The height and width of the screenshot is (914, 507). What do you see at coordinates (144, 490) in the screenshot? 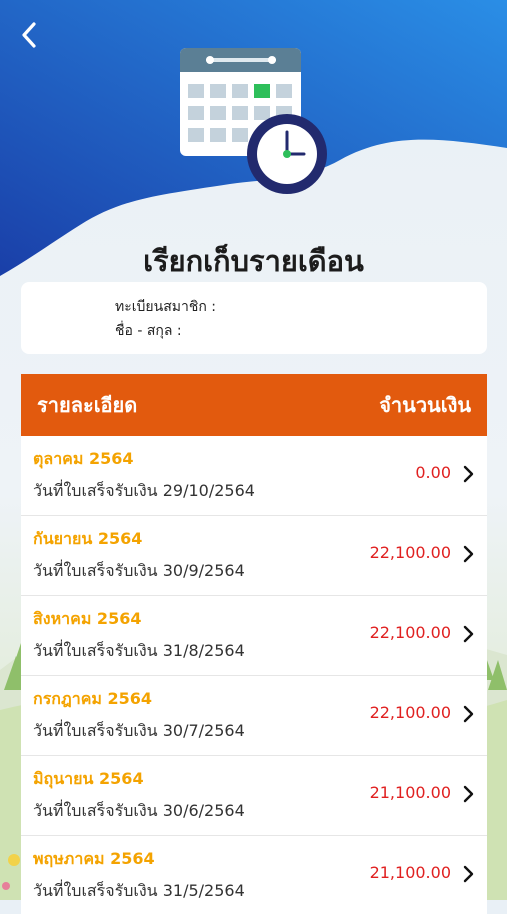
I see `row-receipt-date: วันที่ใบเสร็จรับเงิน 29/10/2564` at bounding box center [144, 490].